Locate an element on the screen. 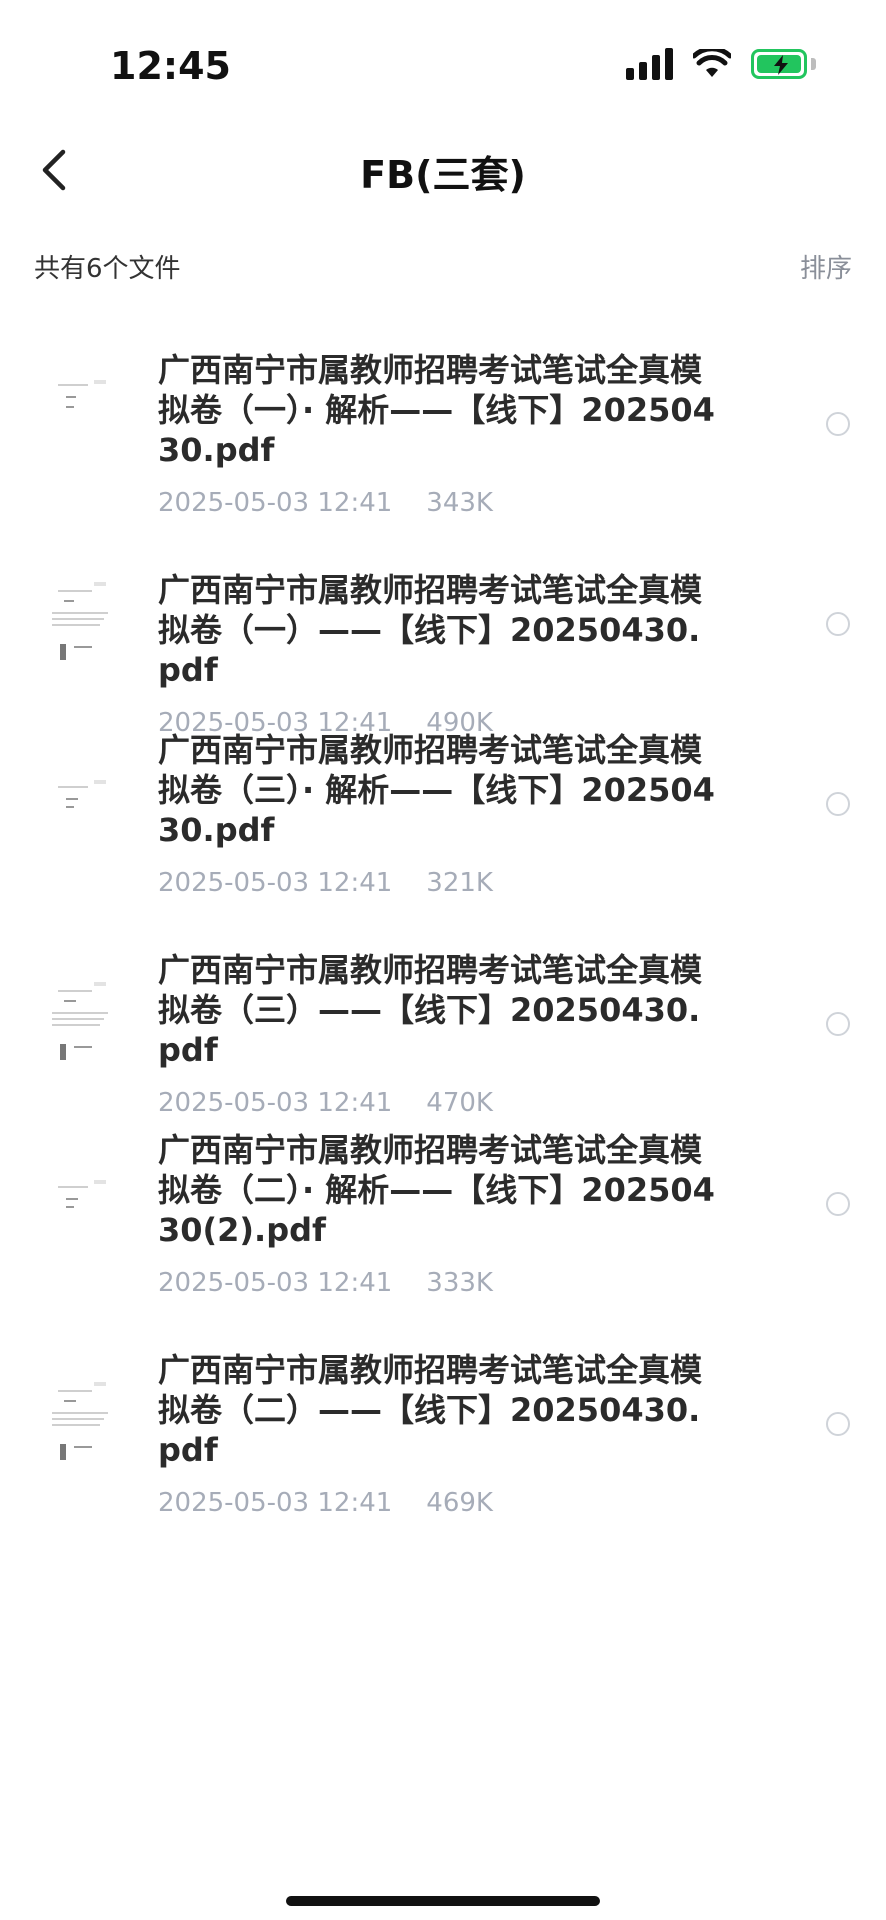  status-bar: 12:45 is located at coordinates (443, 60).